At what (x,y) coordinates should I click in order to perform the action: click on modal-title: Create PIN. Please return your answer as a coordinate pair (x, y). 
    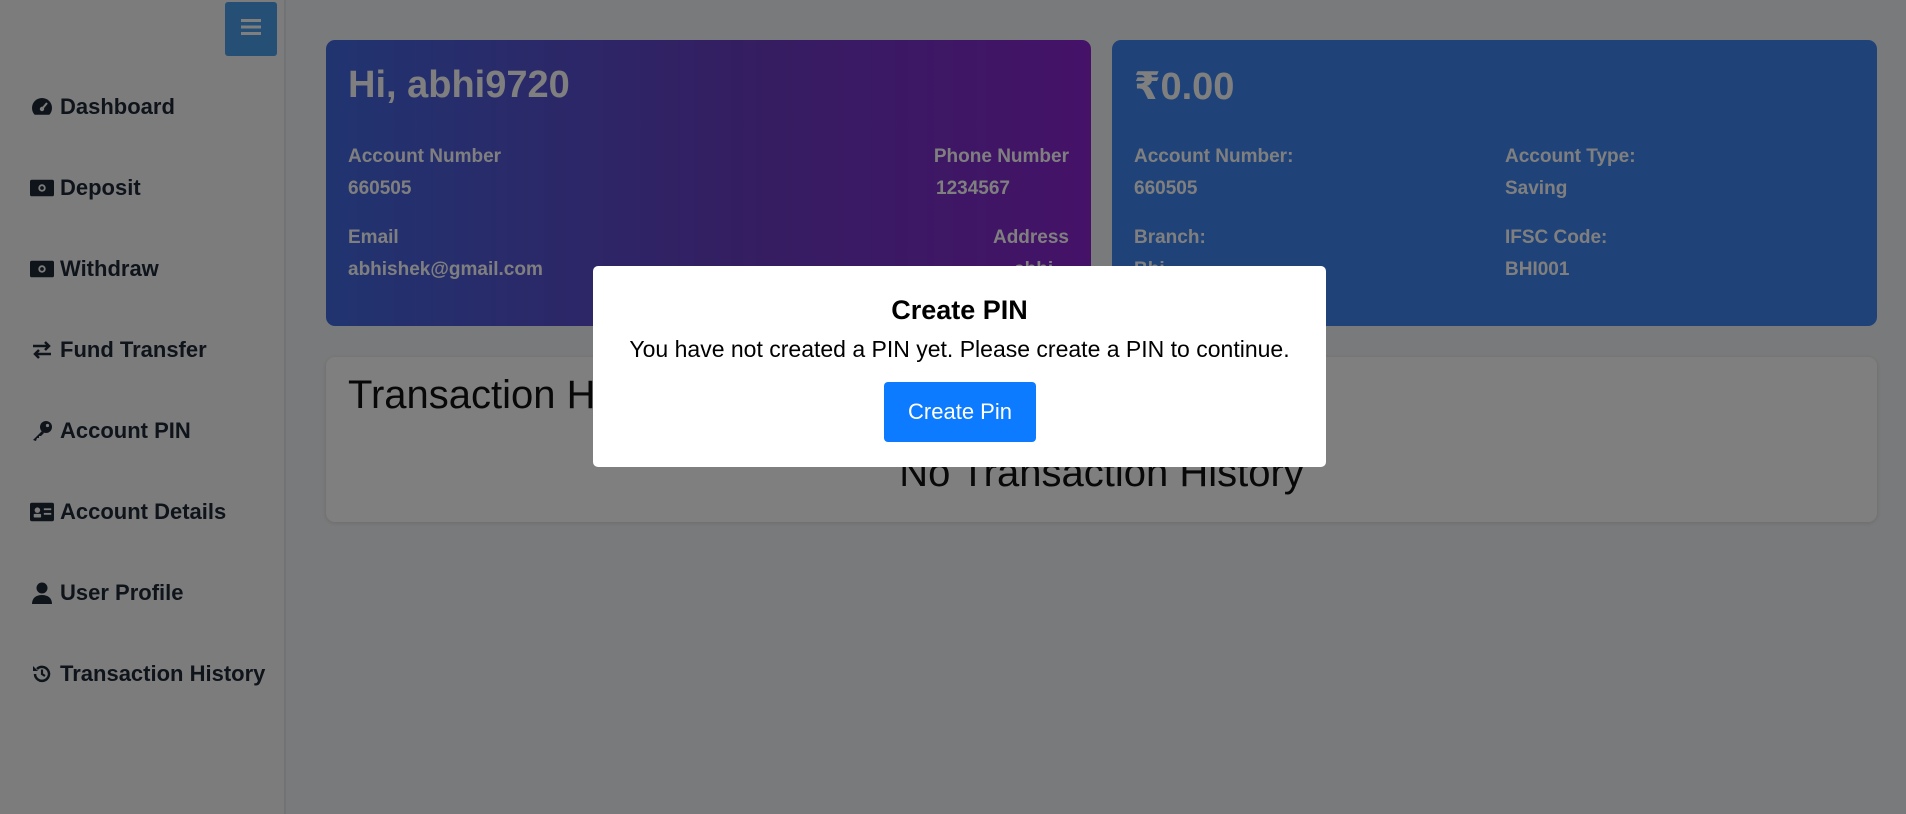
    Looking at the image, I should click on (959, 310).